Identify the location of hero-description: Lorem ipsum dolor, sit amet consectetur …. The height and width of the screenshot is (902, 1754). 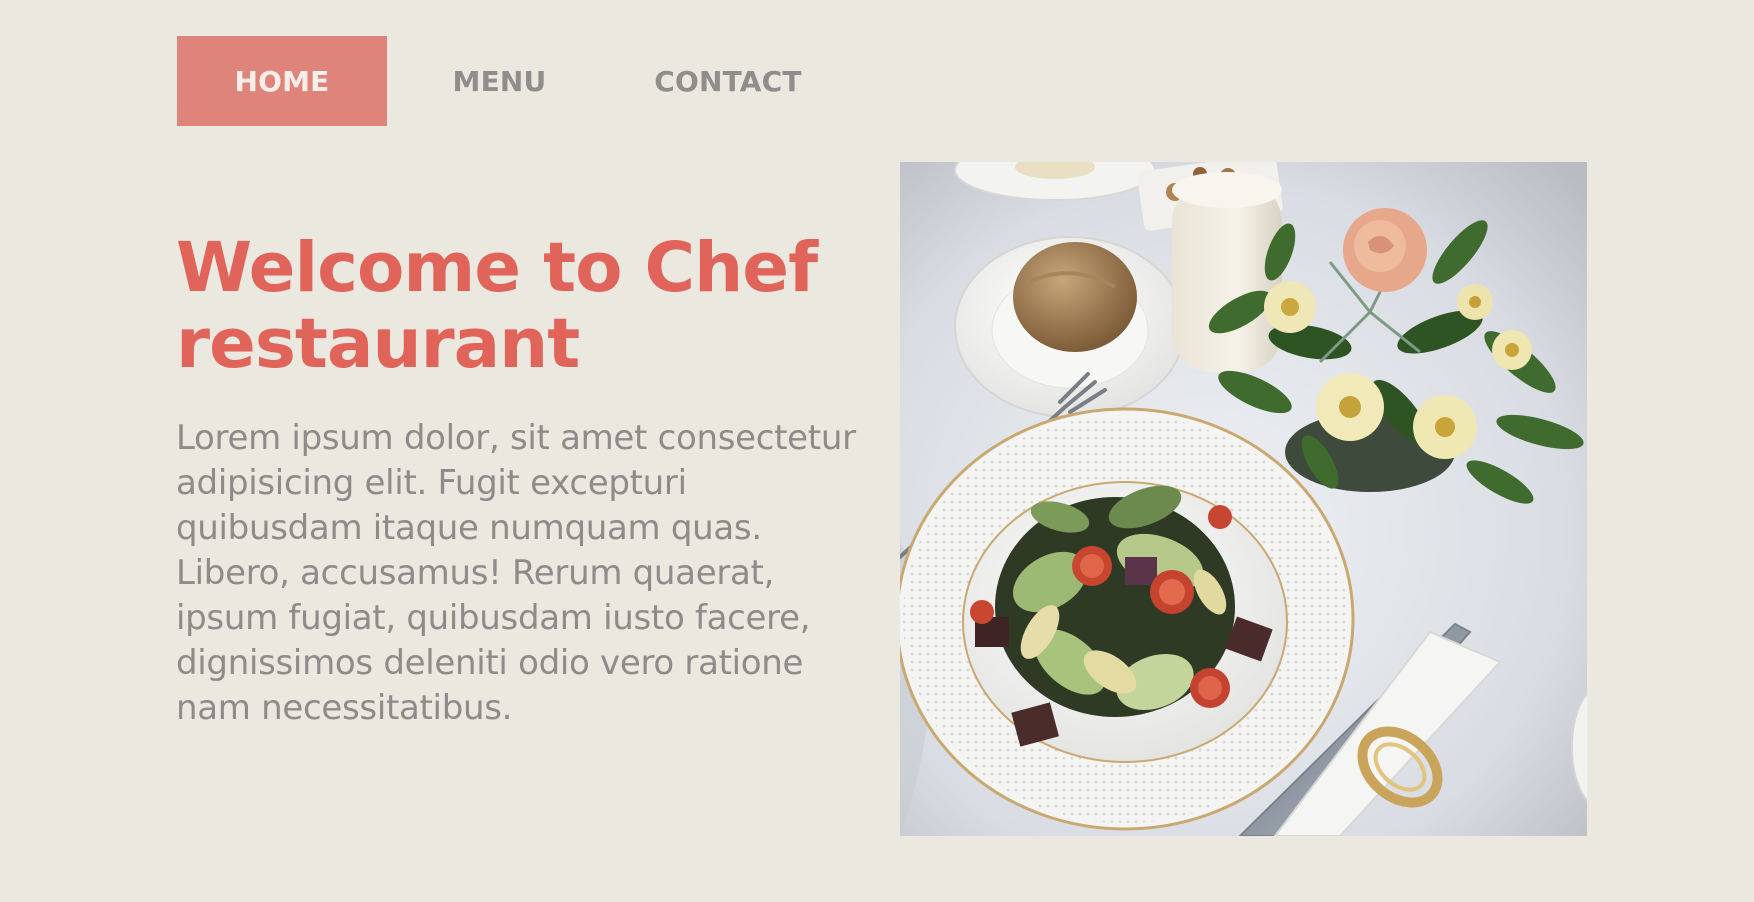
(516, 573).